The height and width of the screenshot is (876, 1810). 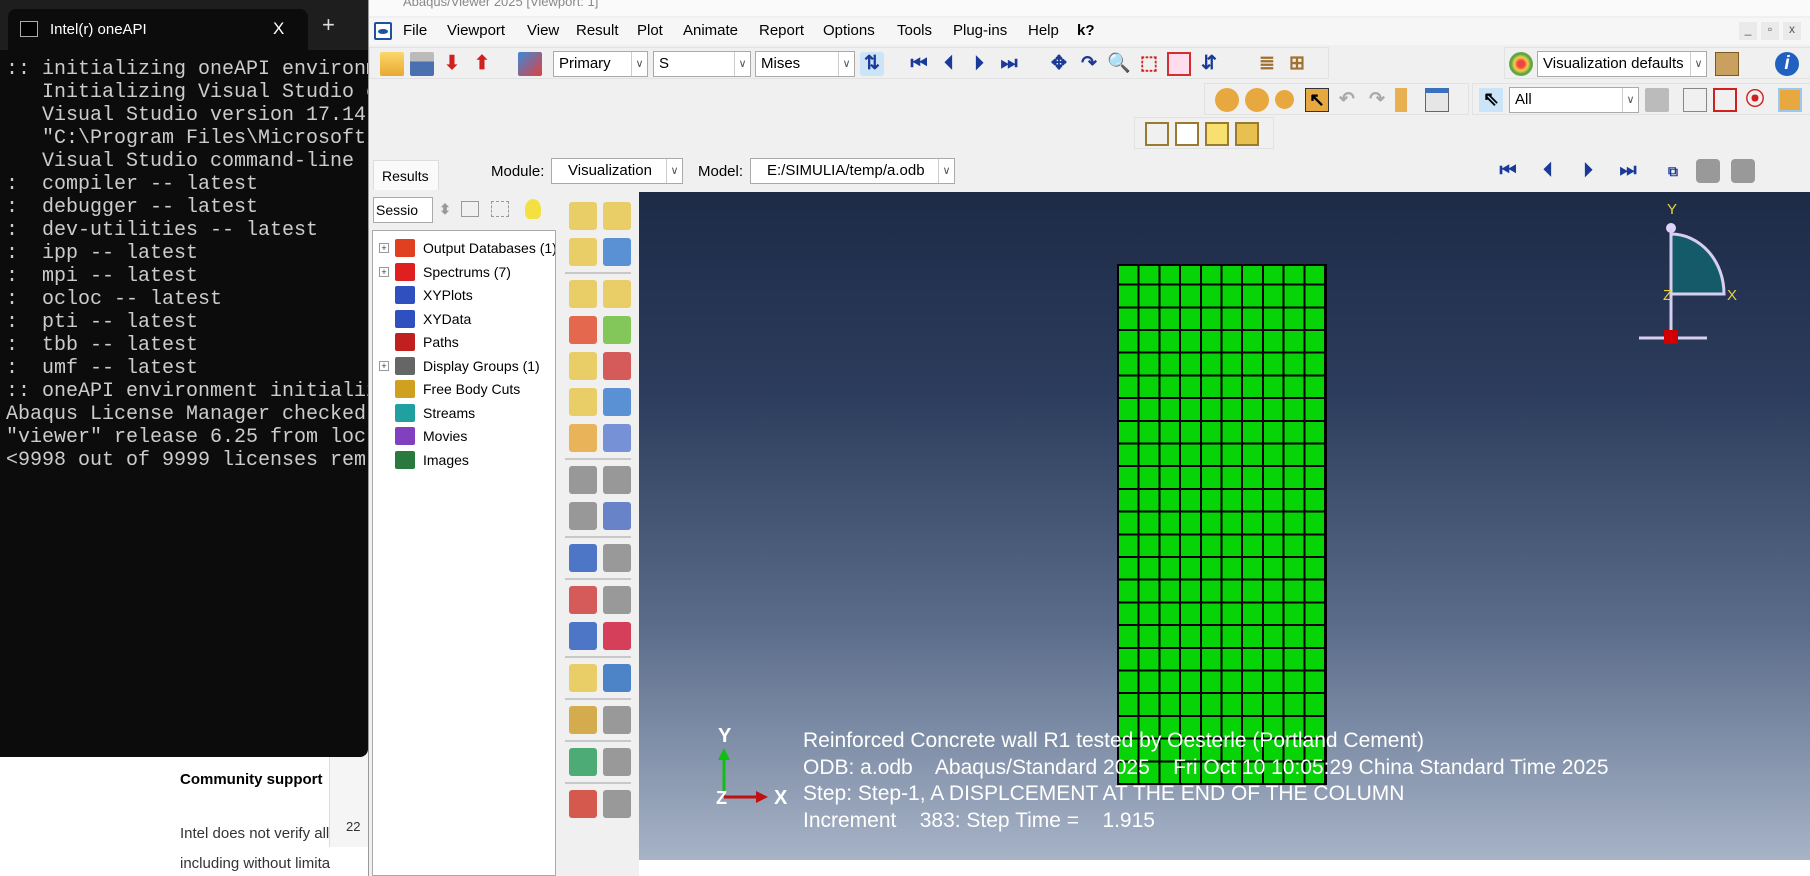 I want to click on shaded-icon, so click(x=1247, y=134).